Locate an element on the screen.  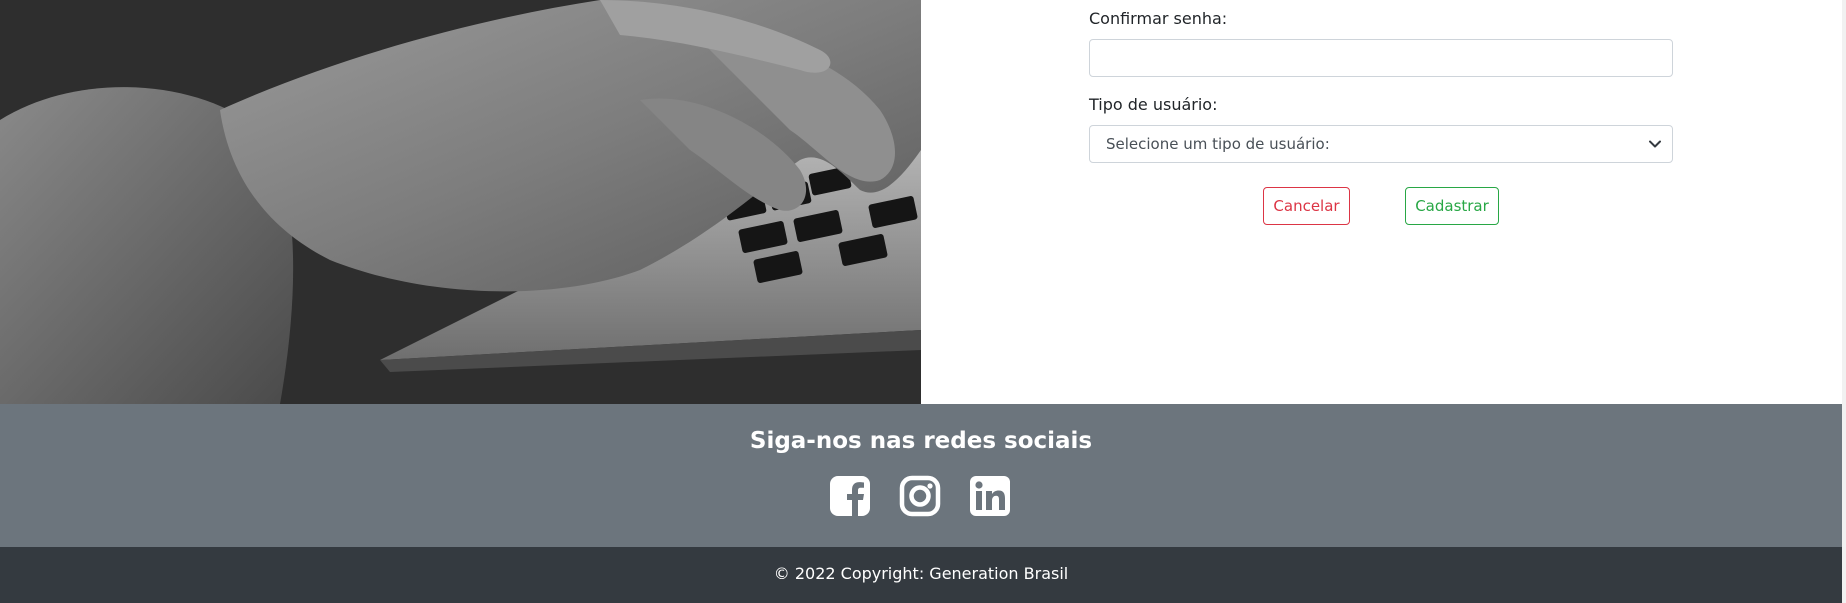
confirm-password-input is located at coordinates (1381, 58).